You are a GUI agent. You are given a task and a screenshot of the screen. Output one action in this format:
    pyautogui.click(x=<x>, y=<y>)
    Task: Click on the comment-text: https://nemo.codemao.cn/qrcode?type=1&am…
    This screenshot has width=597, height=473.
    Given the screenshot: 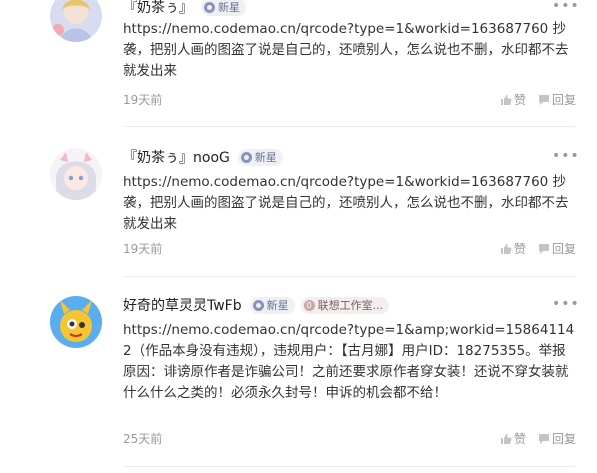 What is the action you would take?
    pyautogui.click(x=349, y=361)
    